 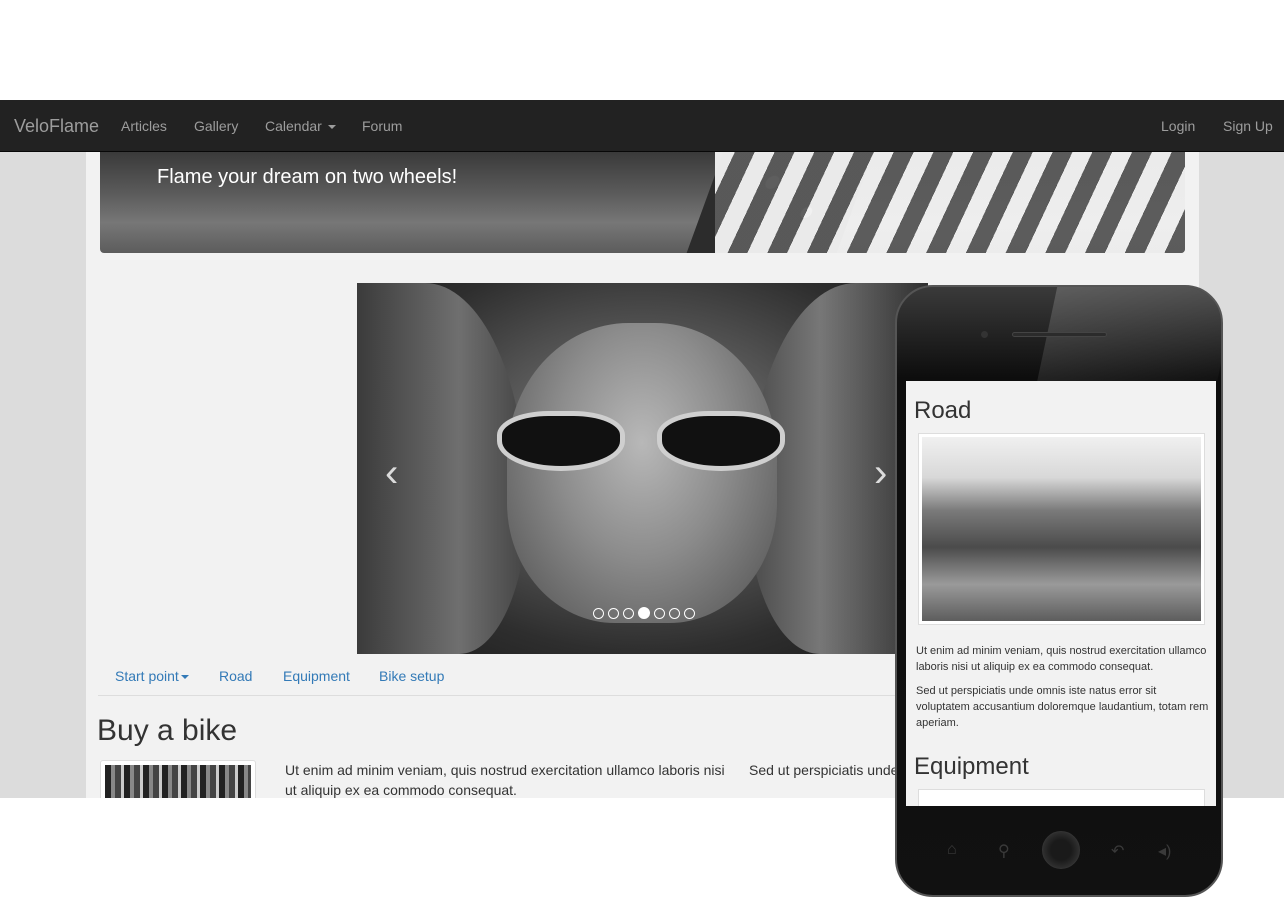 I want to click on phone-hardware-buttons: ⌂ ⚲ ↶ ◂), so click(x=1059, y=851).